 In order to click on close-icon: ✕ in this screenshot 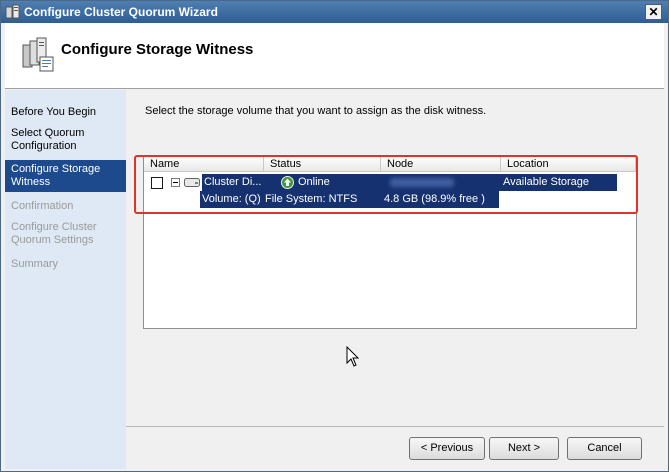, I will do `click(653, 12)`.